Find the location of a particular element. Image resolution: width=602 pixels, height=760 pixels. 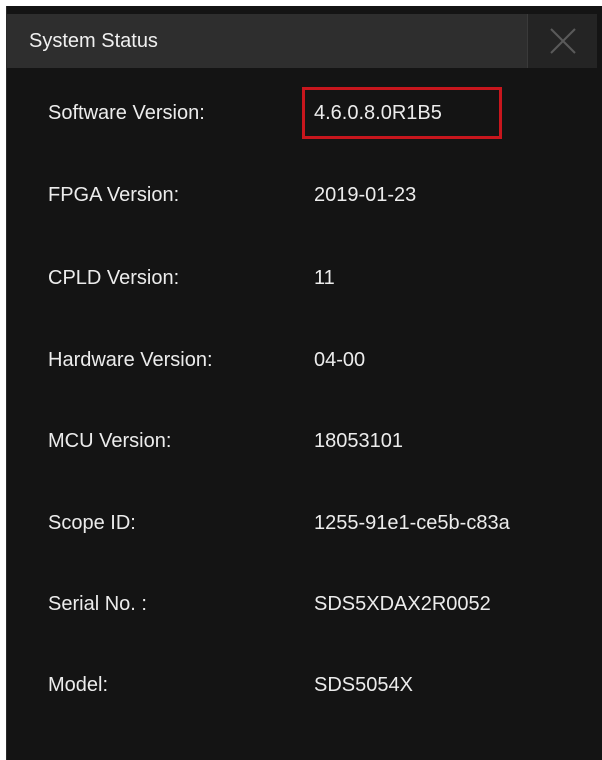

cpld-version-value: 11 is located at coordinates (324, 278).